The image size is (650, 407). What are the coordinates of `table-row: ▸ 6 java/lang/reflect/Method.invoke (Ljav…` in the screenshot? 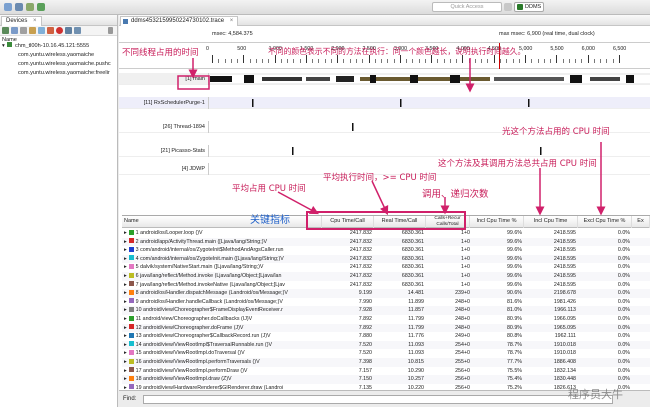 It's located at (386, 276).